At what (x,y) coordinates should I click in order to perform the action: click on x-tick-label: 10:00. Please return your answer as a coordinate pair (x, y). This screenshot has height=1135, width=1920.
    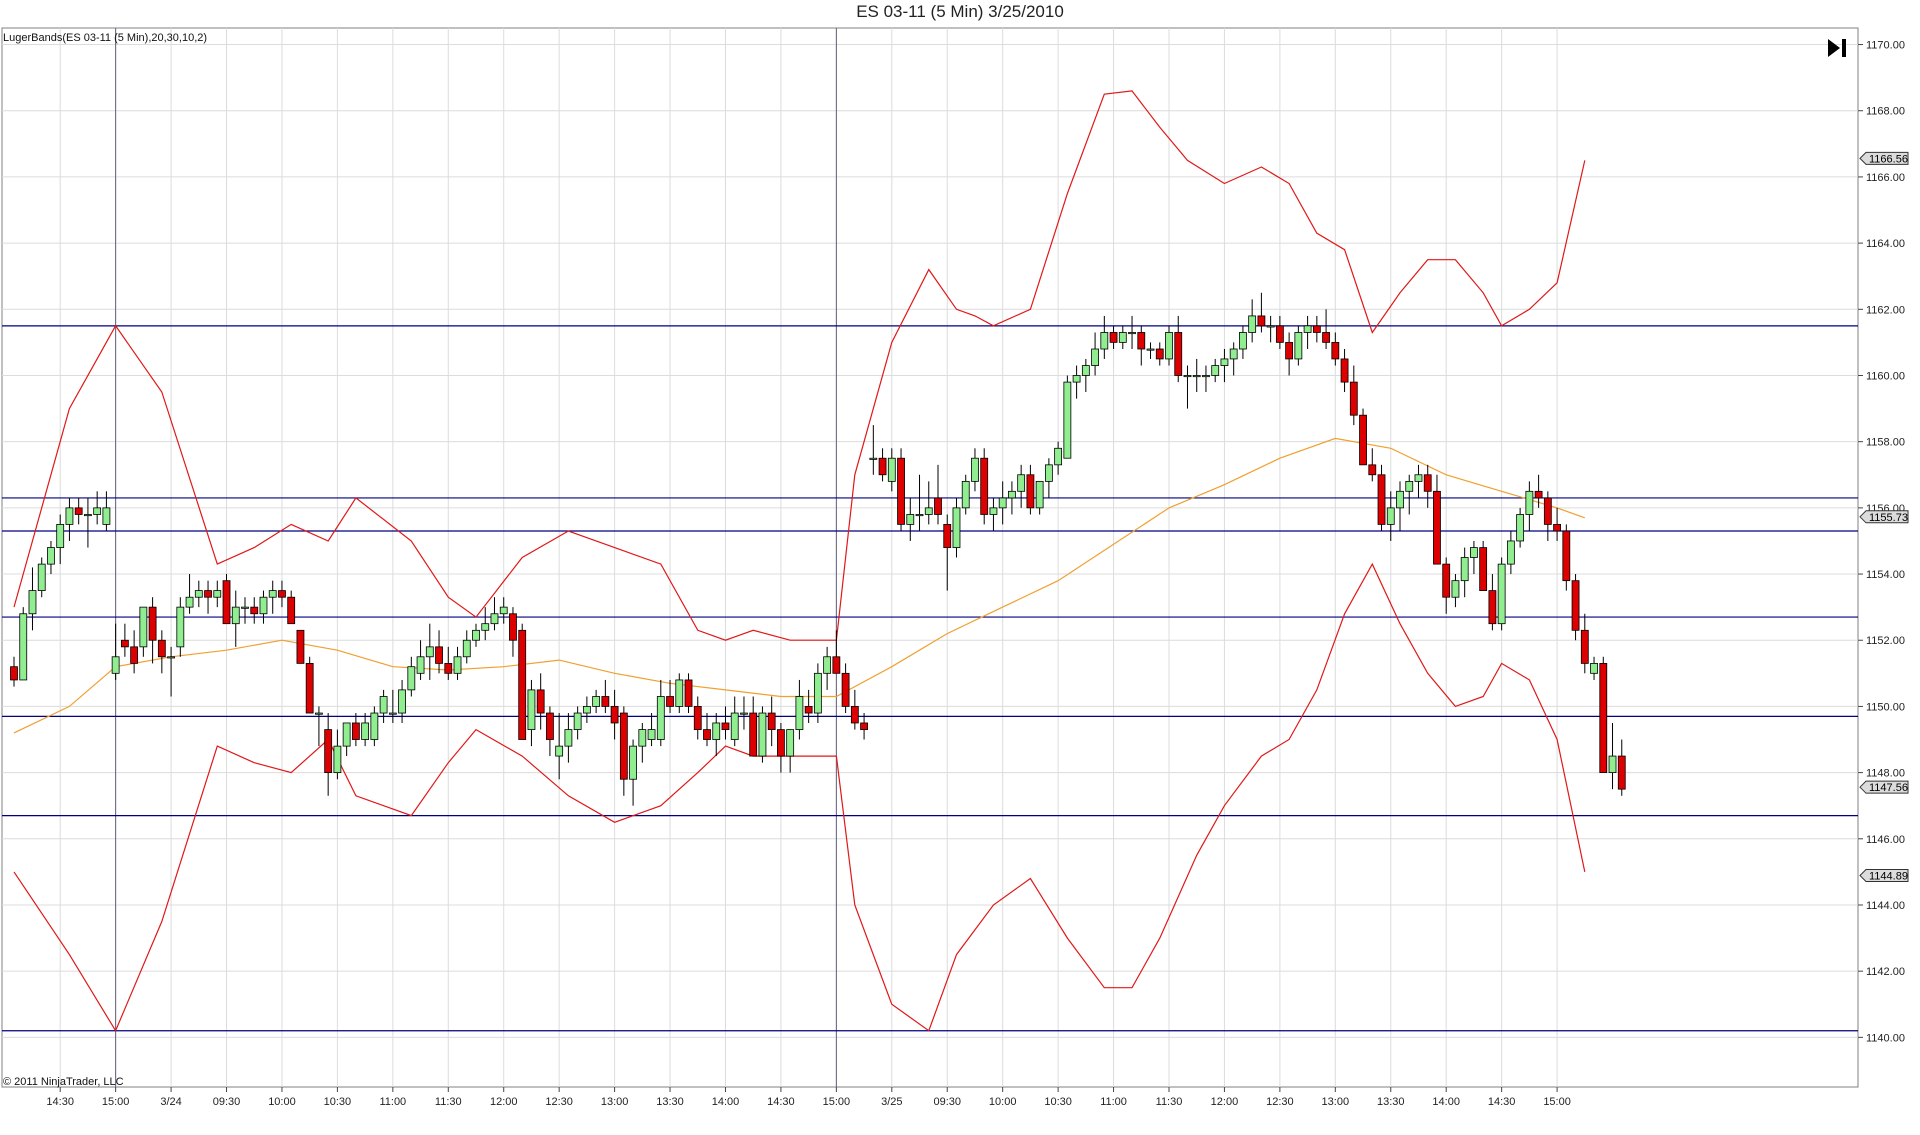
    Looking at the image, I should click on (282, 1102).